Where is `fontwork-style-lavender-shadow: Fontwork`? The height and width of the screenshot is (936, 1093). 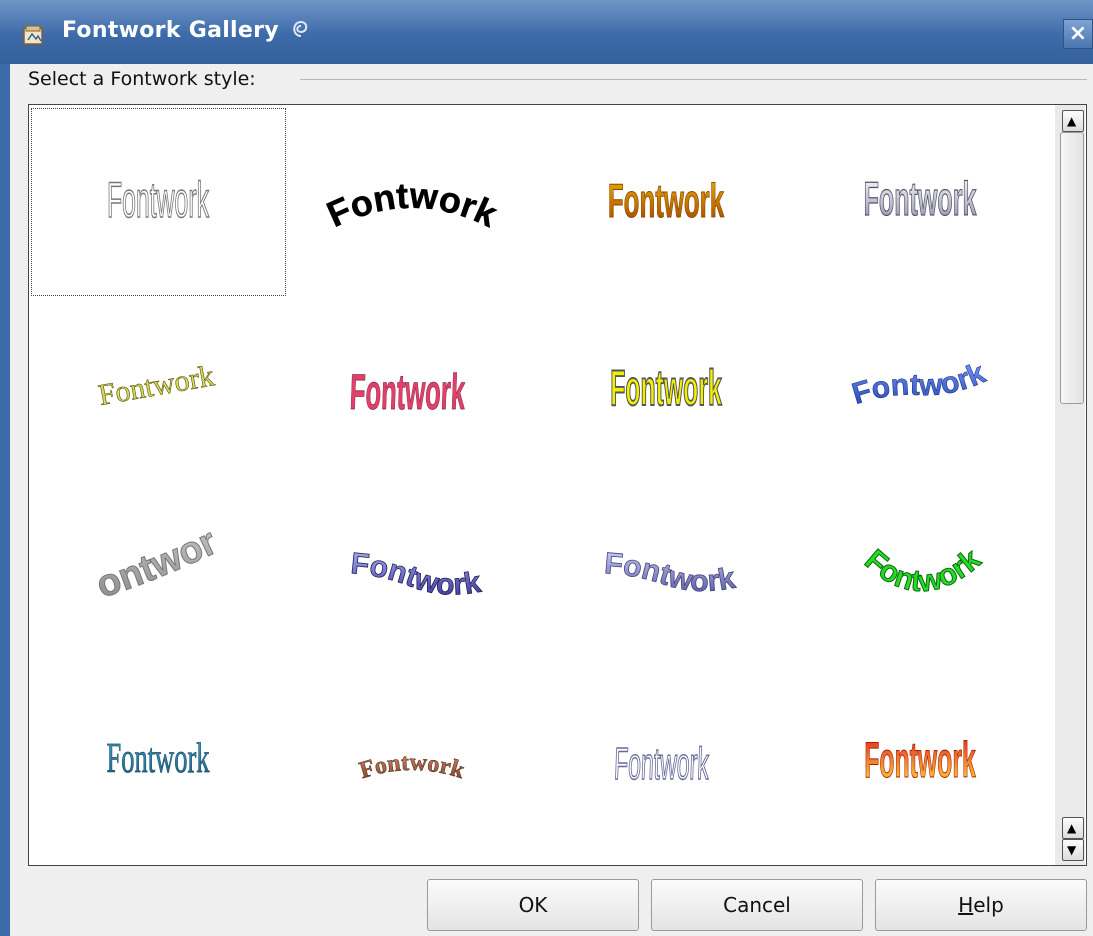 fontwork-style-lavender-shadow: Fontwork is located at coordinates (666, 574).